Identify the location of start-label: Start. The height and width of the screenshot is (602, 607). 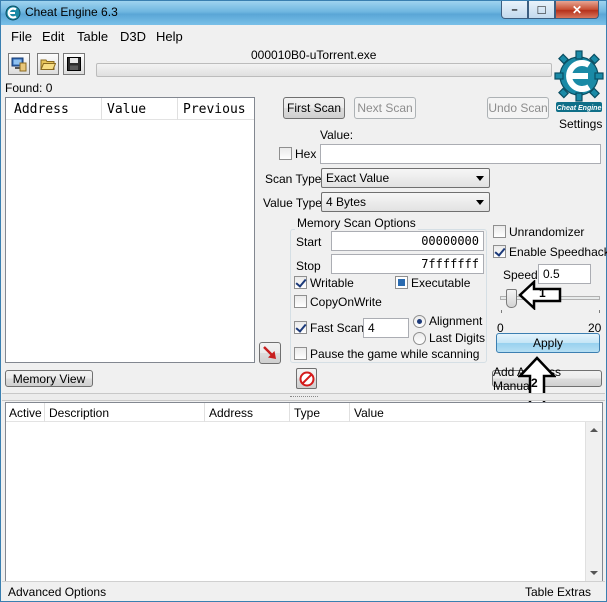
(309, 242).